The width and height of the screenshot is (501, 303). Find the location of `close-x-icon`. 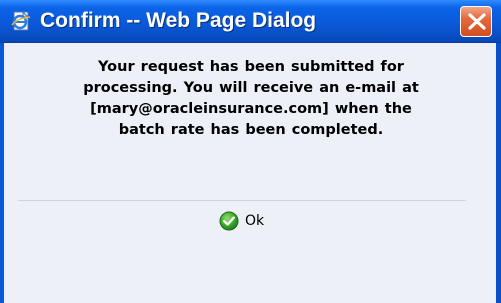

close-x-icon is located at coordinates (477, 21).